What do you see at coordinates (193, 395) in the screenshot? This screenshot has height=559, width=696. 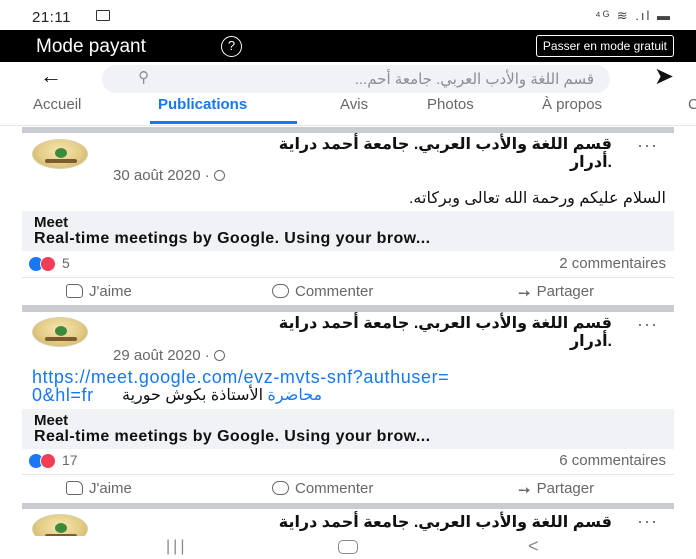 I see `post-text-rest: الأستاذة بكوش حورية` at bounding box center [193, 395].